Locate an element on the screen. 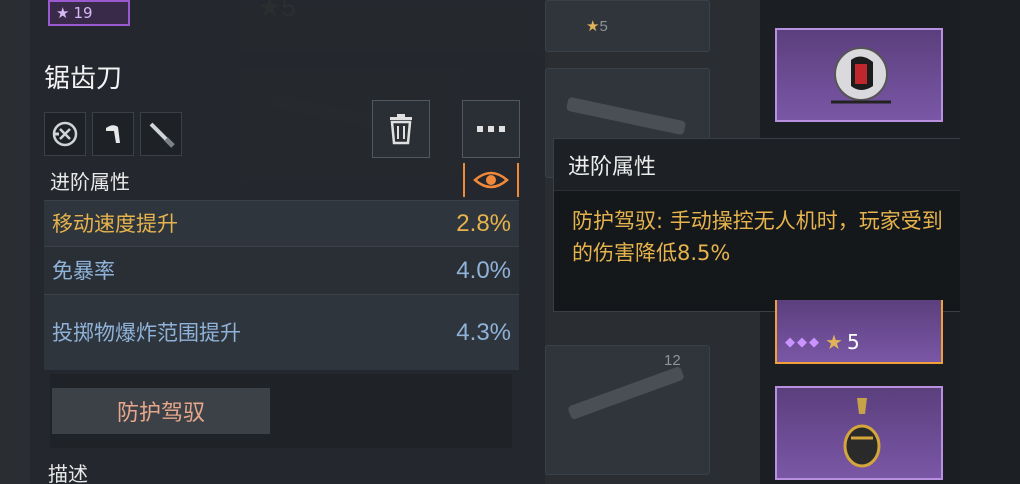 The height and width of the screenshot is (484, 1020). attribute-name: 移动速度提升 is located at coordinates (115, 223).